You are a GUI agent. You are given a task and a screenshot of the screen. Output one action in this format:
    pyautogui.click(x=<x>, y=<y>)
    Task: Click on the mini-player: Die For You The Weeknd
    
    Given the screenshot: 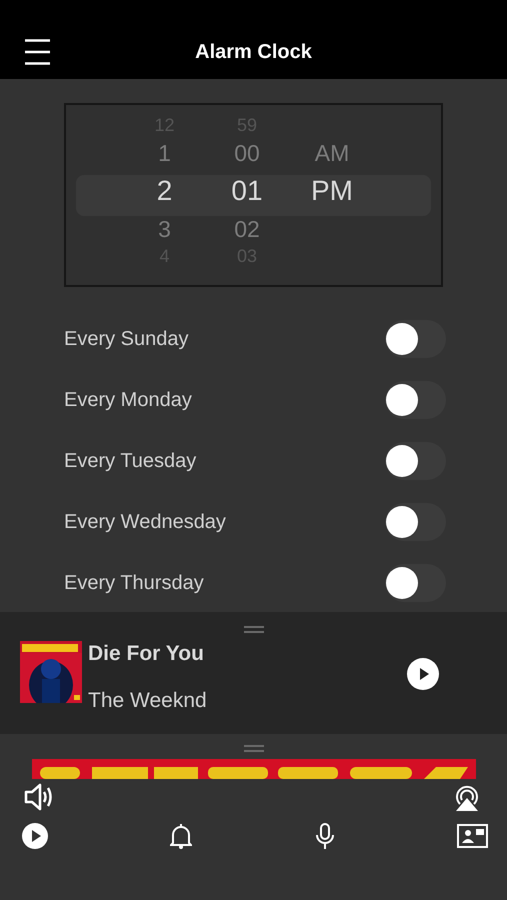 What is the action you would take?
    pyautogui.click(x=253, y=673)
    